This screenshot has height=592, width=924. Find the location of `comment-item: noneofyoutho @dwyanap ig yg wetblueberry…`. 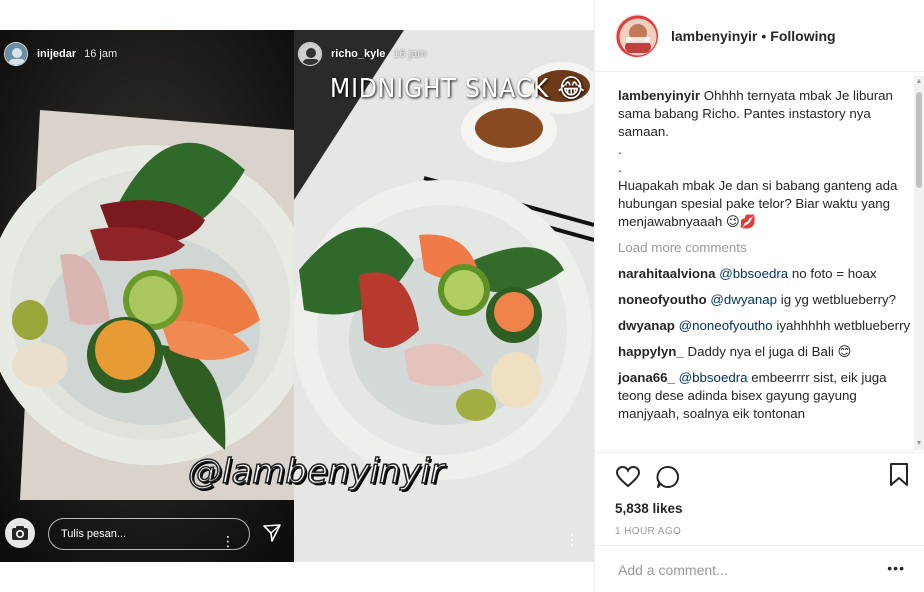

comment-item: noneofyoutho @dwyanap ig yg wetblueberry… is located at coordinates (764, 300).